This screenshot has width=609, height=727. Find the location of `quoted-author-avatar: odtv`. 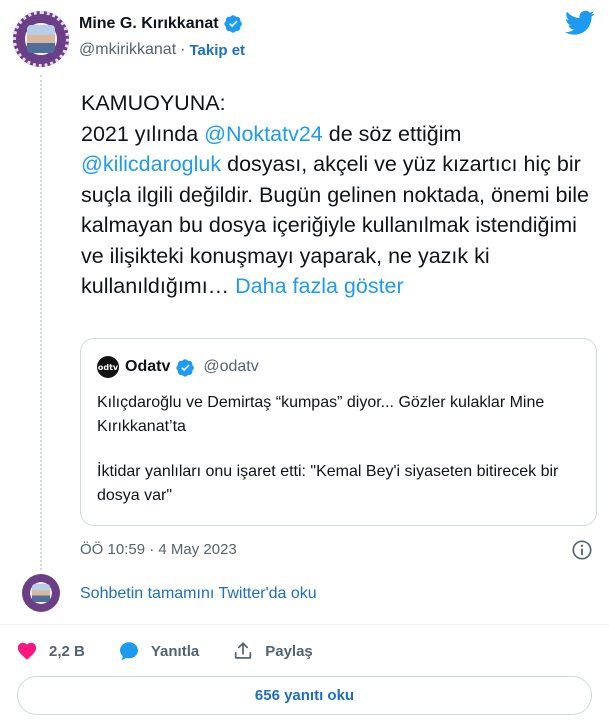

quoted-author-avatar: odtv is located at coordinates (108, 367).